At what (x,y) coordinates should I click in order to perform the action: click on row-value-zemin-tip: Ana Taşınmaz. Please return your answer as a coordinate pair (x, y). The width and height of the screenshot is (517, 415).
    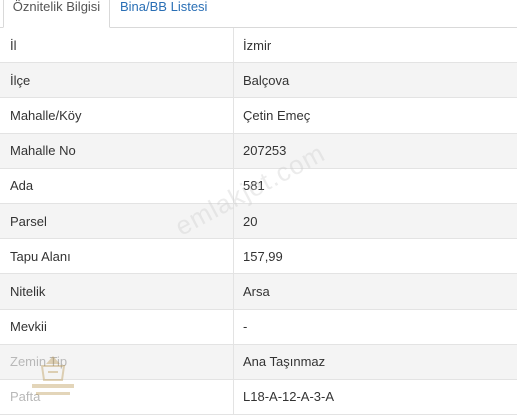
    Looking at the image, I should click on (284, 362).